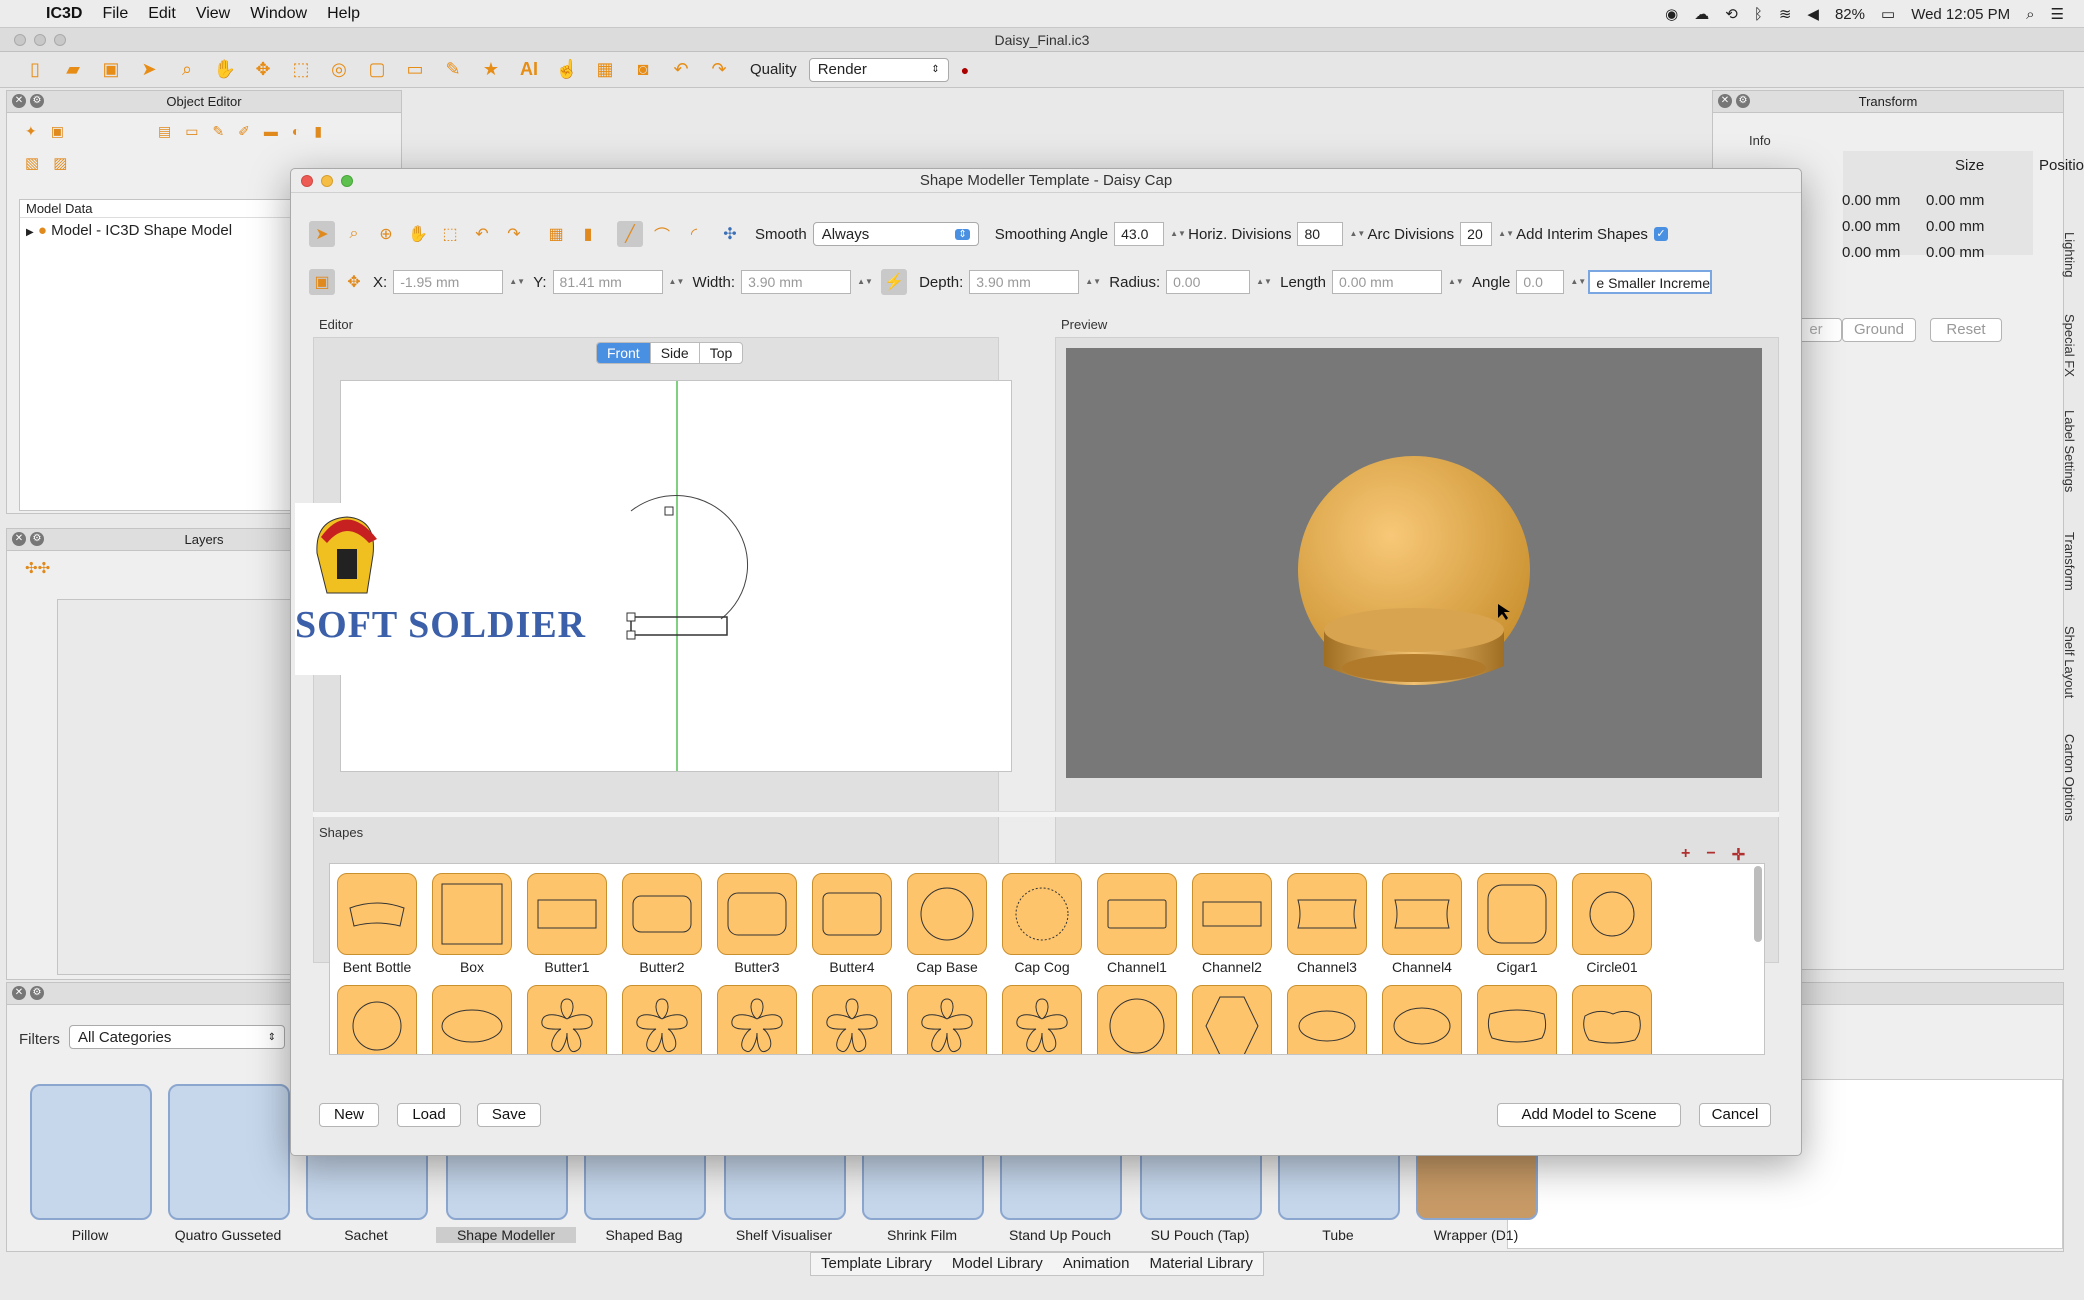  What do you see at coordinates (1046, 814) in the screenshot?
I see `splitter` at bounding box center [1046, 814].